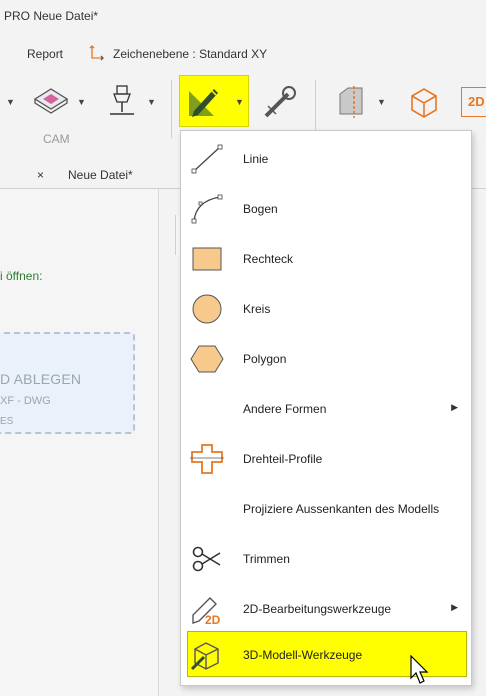 The width and height of the screenshot is (486, 696). I want to click on drawing-plane-icon, so click(96, 53).